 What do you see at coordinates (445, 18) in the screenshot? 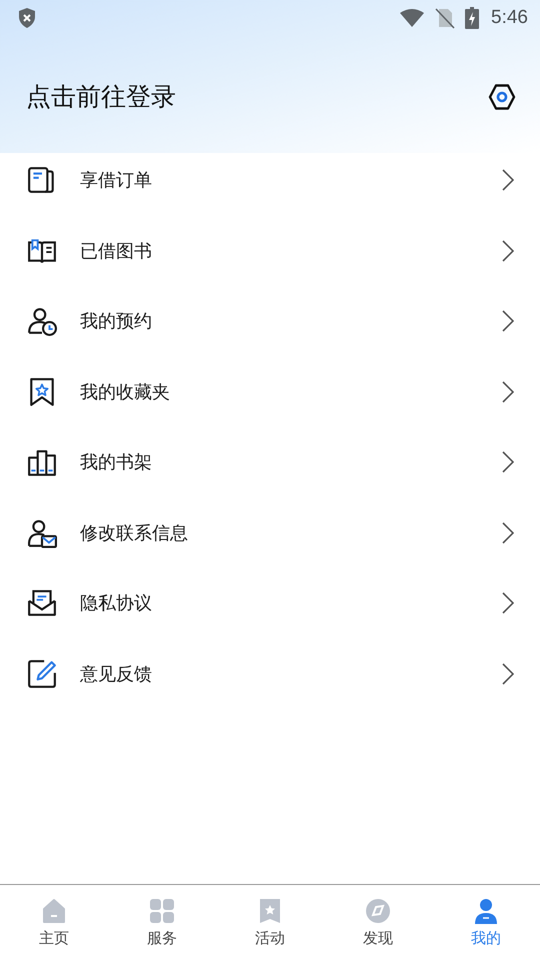
I see `no-sim-icon` at bounding box center [445, 18].